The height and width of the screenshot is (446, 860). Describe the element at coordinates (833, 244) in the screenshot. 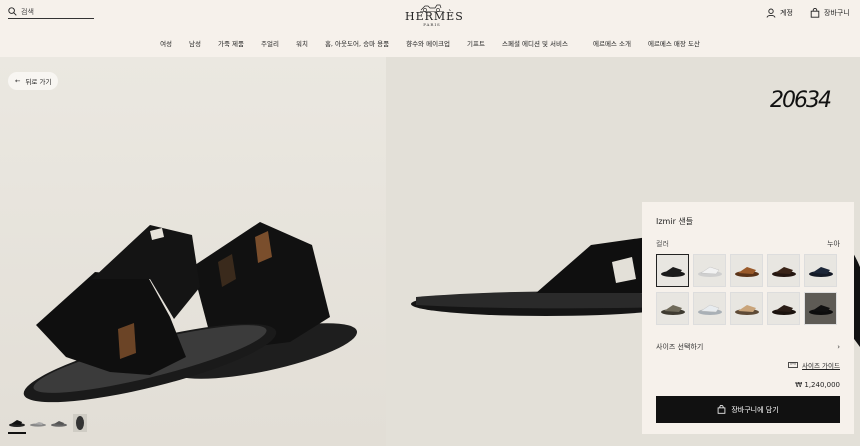

I see `color-value: 누아` at that location.